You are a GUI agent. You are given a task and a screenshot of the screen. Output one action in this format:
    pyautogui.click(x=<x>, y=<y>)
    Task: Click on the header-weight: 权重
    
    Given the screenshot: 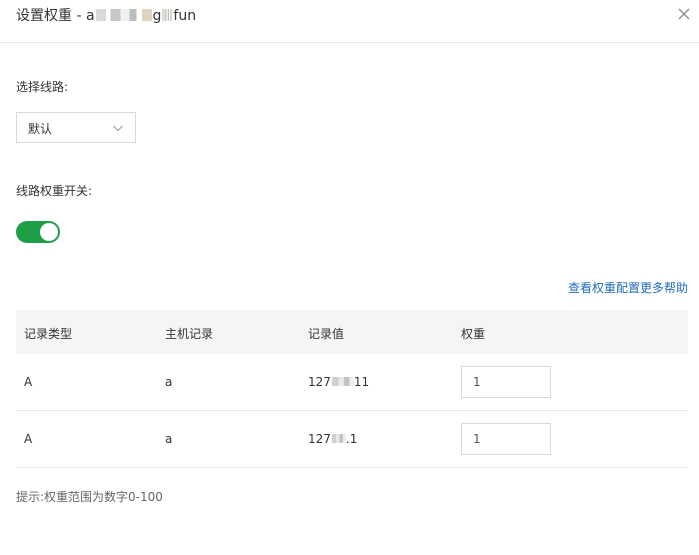 What is the action you would take?
    pyautogui.click(x=473, y=334)
    